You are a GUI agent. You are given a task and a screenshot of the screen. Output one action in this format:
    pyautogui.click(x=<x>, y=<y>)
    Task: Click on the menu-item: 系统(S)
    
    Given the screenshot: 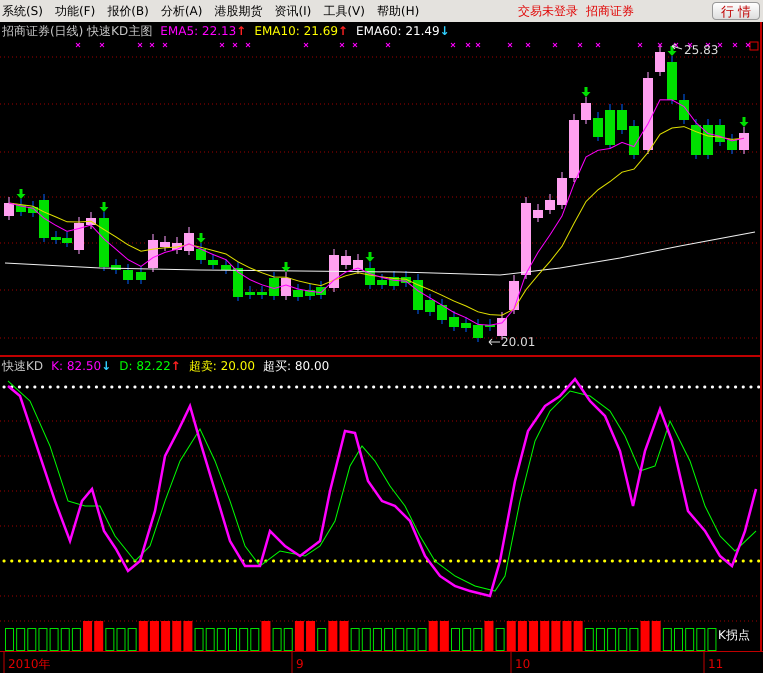 What is the action you would take?
    pyautogui.click(x=25, y=11)
    